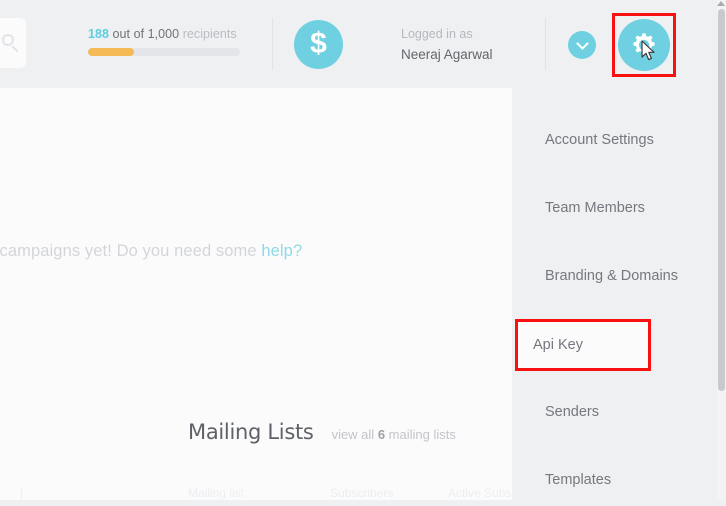  Describe the element at coordinates (216, 493) in the screenshot. I see `table-header-cell: Mailing list` at that location.